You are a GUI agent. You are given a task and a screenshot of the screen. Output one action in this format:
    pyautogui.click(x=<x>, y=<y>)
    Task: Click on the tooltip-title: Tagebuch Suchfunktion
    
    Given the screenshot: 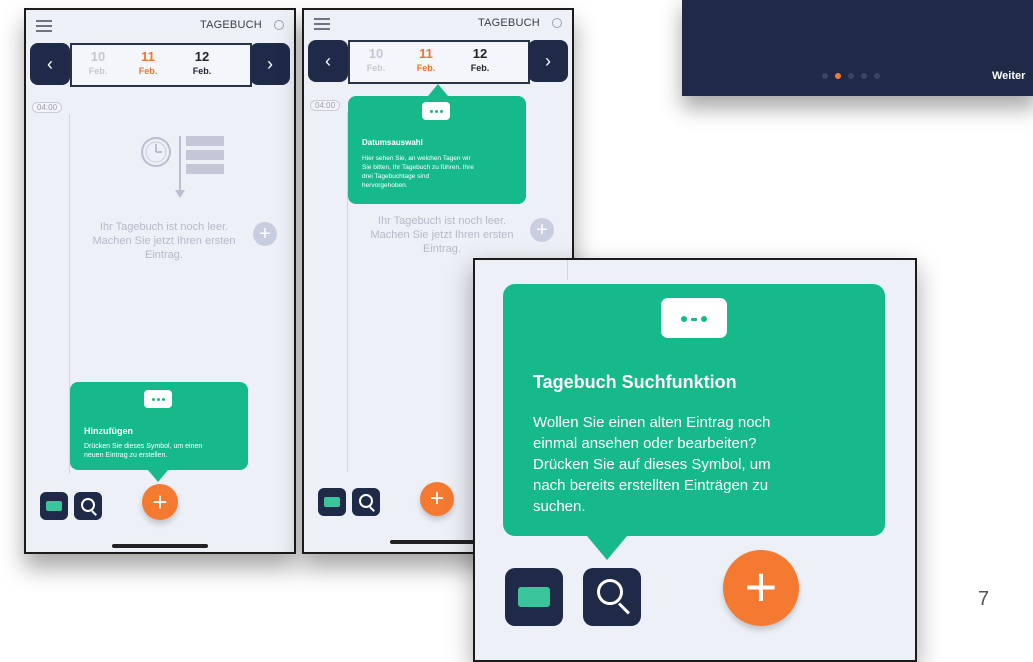 What is the action you would take?
    pyautogui.click(x=635, y=382)
    